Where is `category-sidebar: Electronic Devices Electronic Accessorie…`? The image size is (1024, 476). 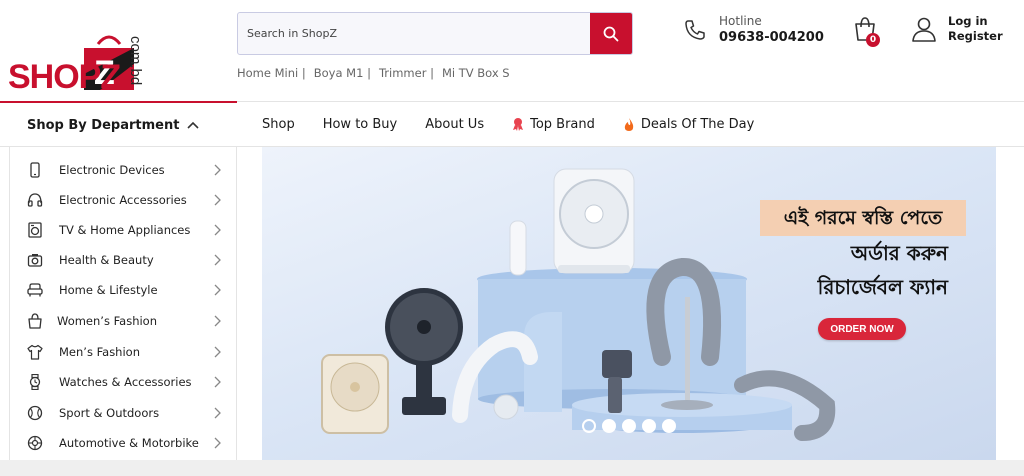
category-sidebar: Electronic Devices Electronic Accessorie… is located at coordinates (123, 307).